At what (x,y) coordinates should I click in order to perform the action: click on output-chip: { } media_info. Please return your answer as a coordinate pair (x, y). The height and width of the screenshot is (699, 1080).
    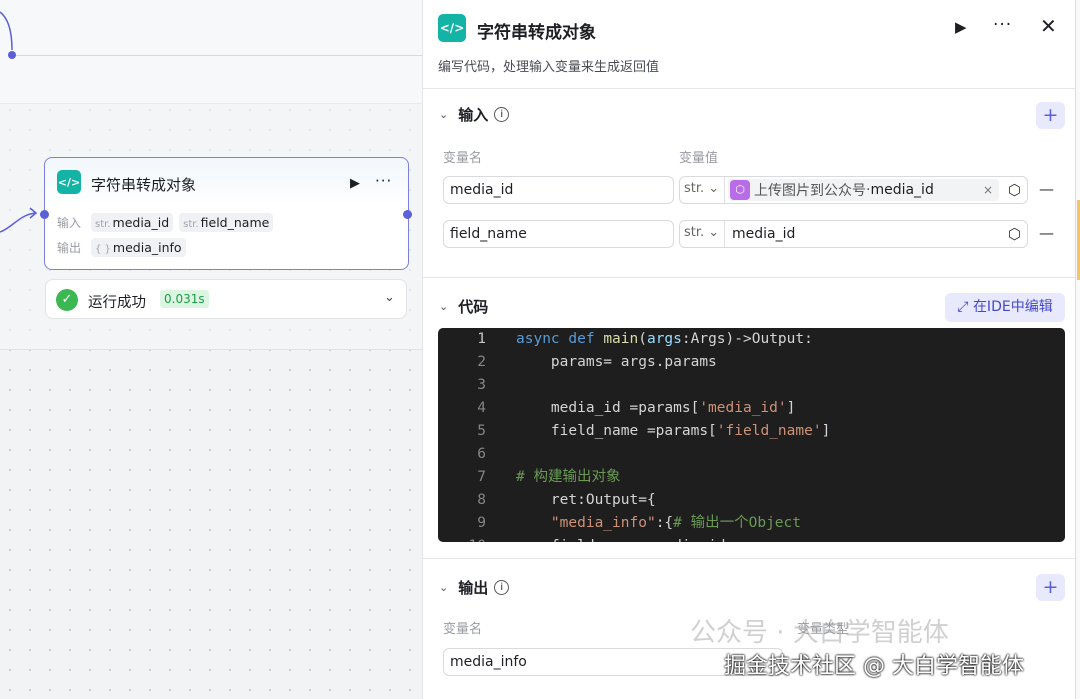
    Looking at the image, I should click on (138, 247).